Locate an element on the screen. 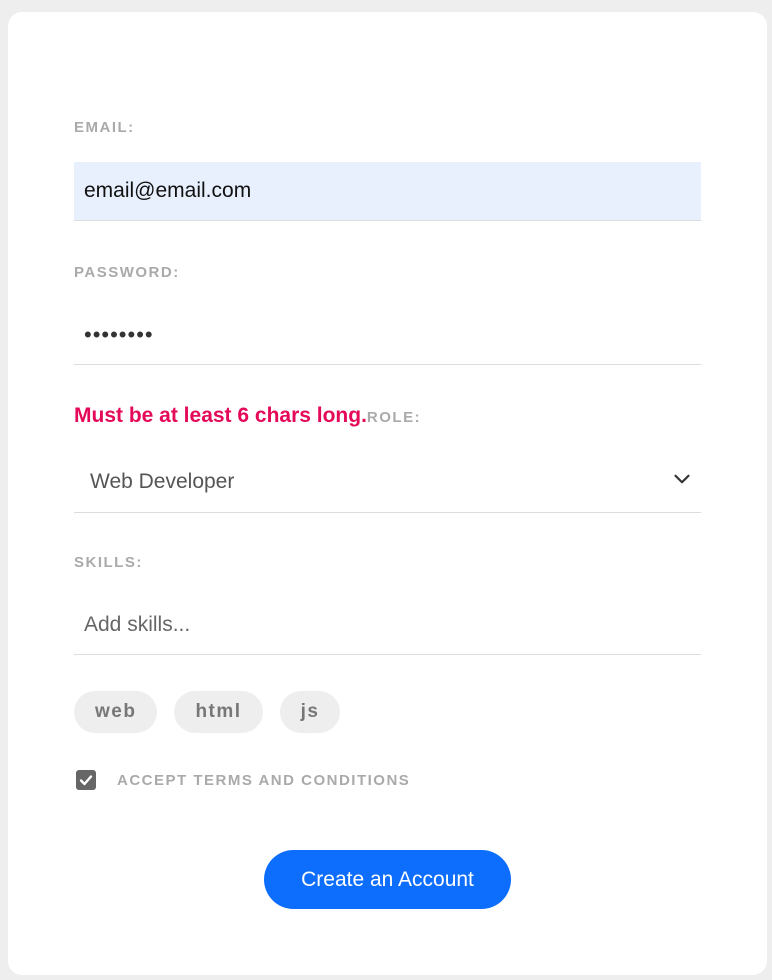  role-label: ROLE: is located at coordinates (394, 417).